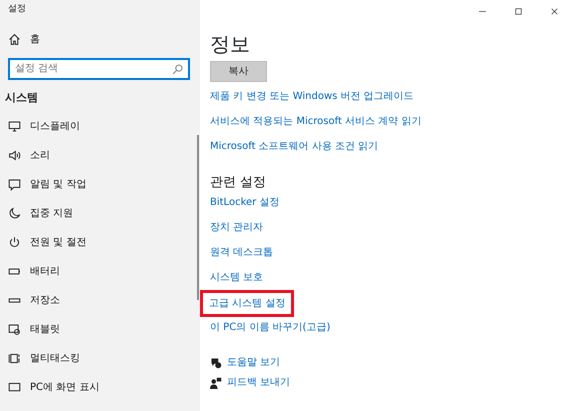 This screenshot has height=411, width=575. Describe the element at coordinates (14, 213) in the screenshot. I see `moon-icon` at that location.